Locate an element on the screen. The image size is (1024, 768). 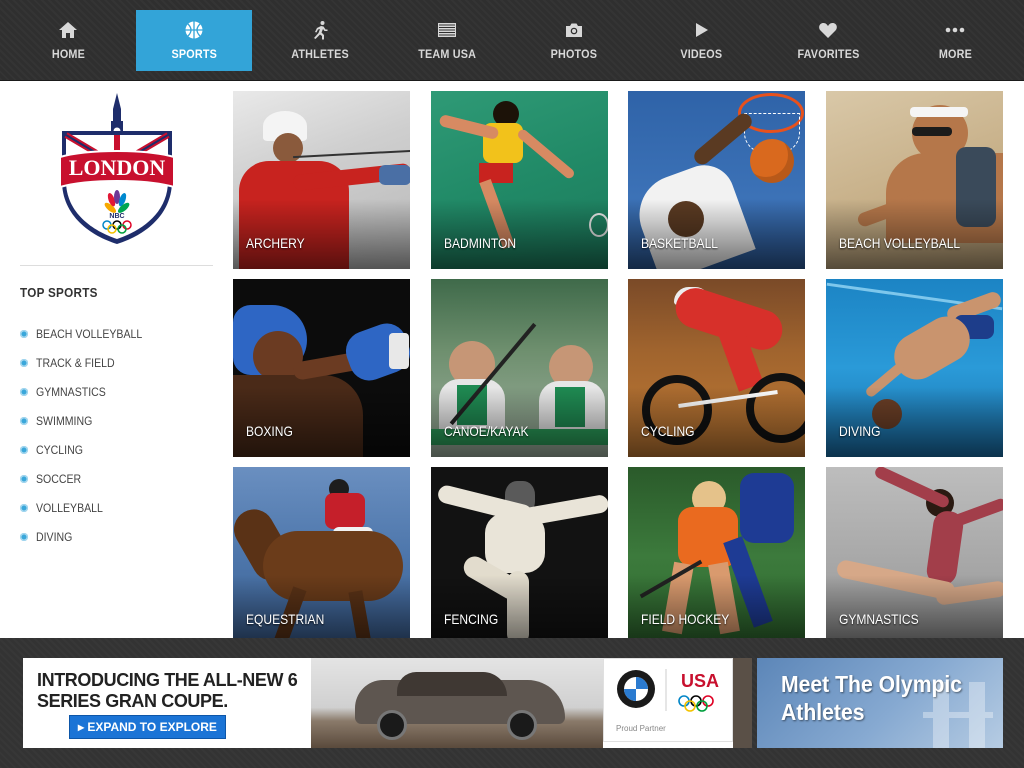
top-sport-link: SWIMMING is located at coordinates (88, 420).